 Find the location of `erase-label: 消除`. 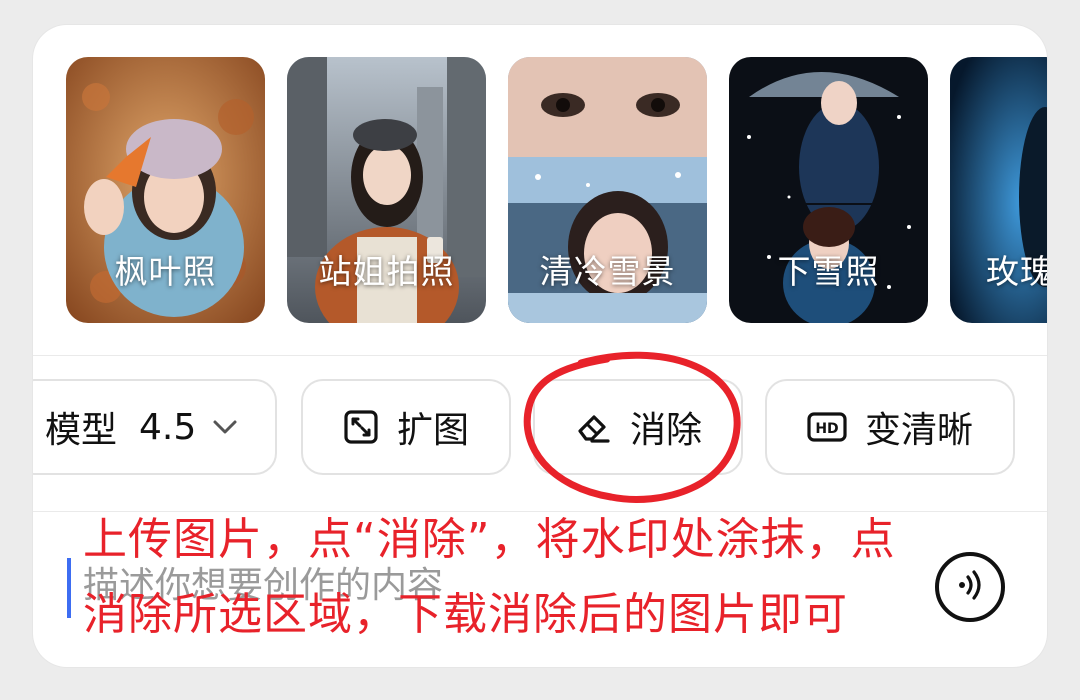

erase-label: 消除 is located at coordinates (665, 430).